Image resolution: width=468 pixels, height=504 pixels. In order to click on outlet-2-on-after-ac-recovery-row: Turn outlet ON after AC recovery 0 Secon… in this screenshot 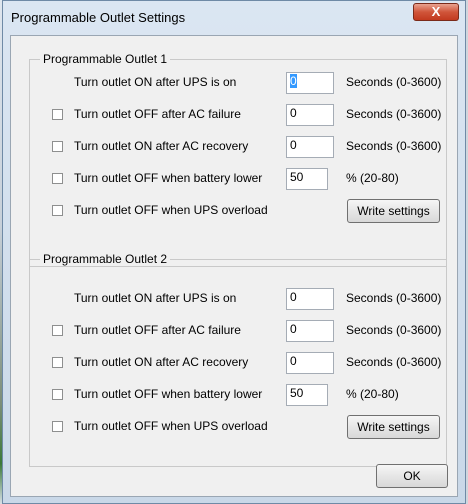, I will do `click(238, 364)`.